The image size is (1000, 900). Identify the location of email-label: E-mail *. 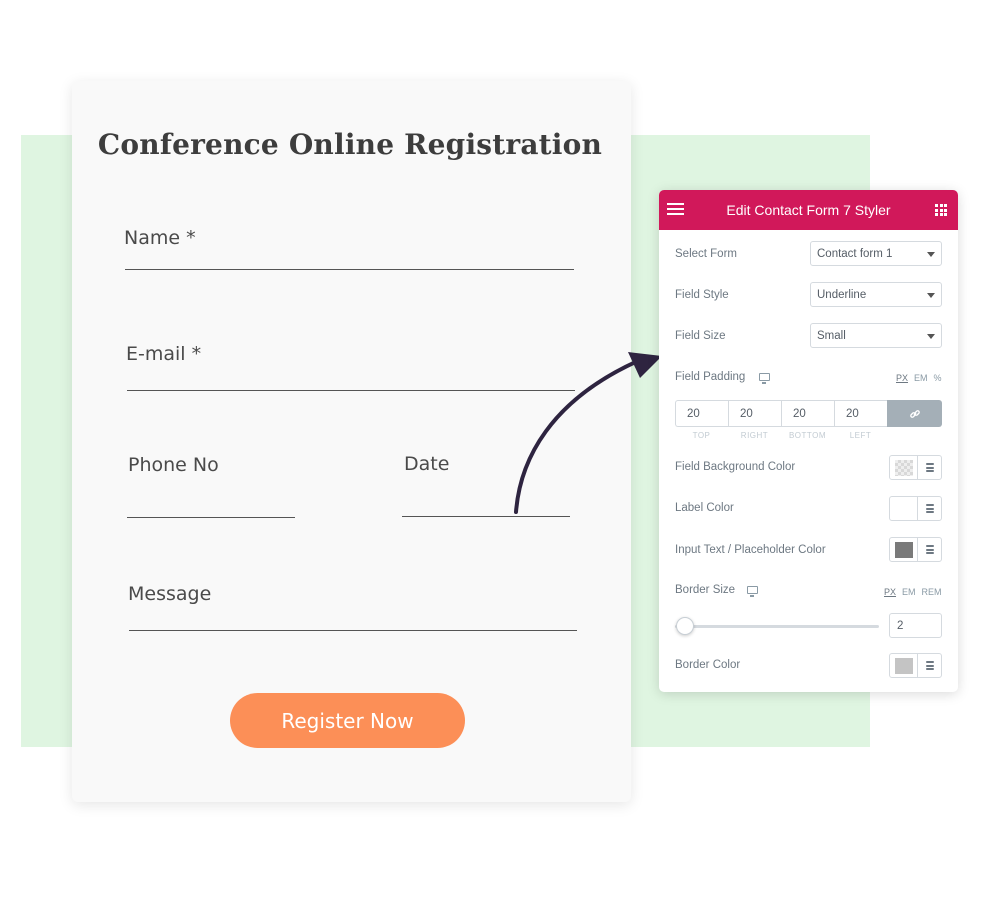
(164, 354).